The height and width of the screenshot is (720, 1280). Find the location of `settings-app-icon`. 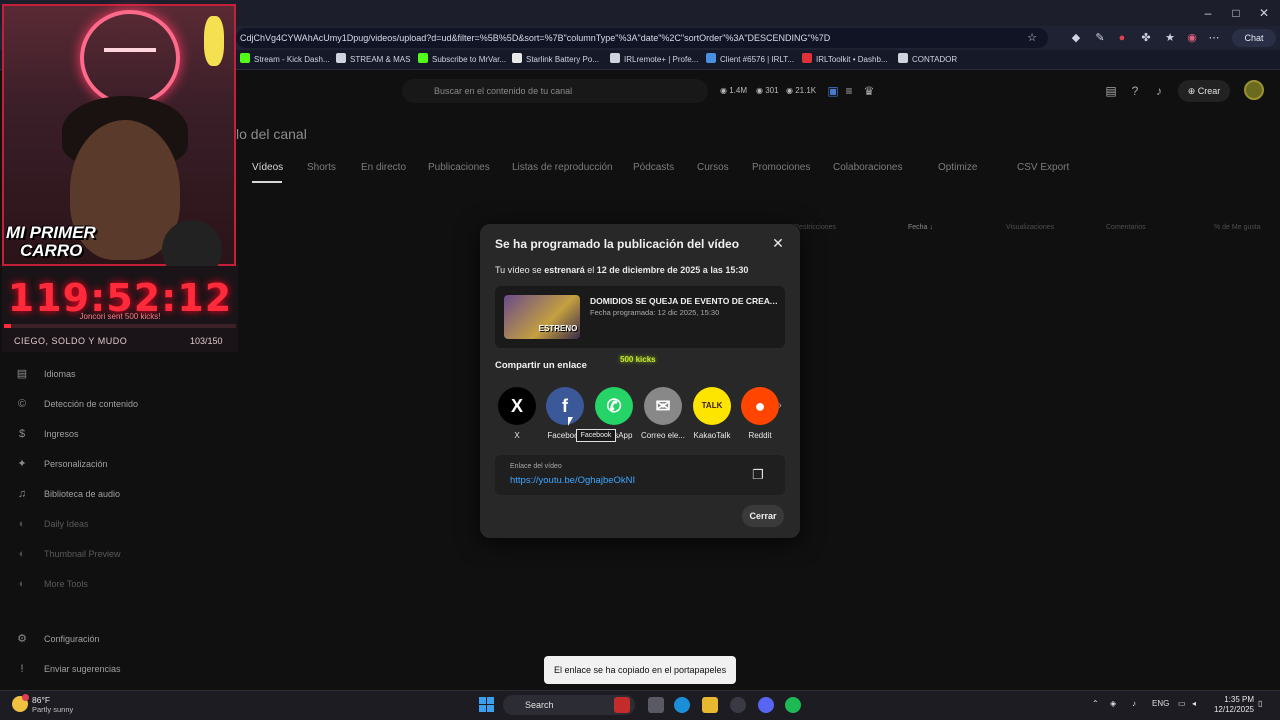

settings-app-icon is located at coordinates (738, 705).